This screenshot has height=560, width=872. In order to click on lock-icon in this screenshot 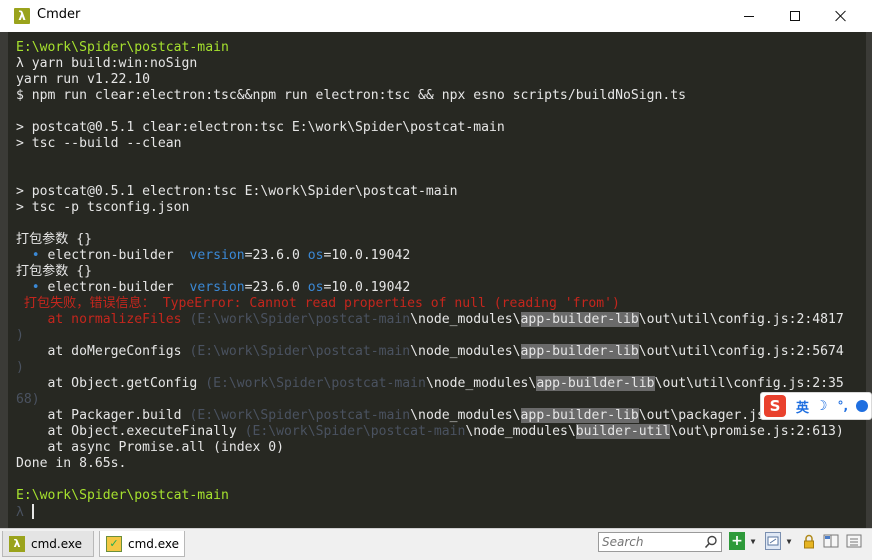, I will do `click(809, 541)`.